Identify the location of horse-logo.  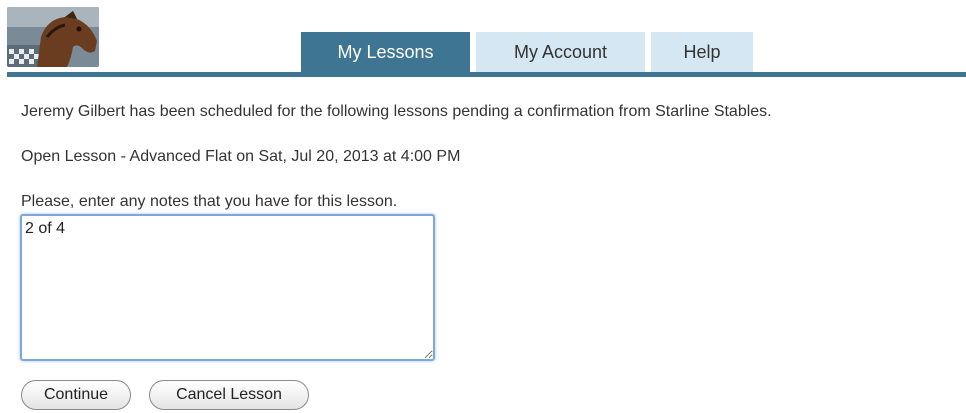
(53, 37).